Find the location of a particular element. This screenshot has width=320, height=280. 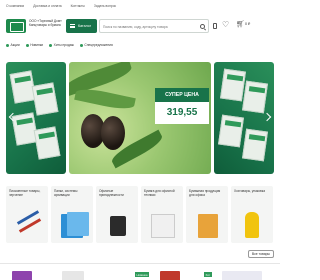

product-strip: Новинка Хит is located at coordinates (140, 271).